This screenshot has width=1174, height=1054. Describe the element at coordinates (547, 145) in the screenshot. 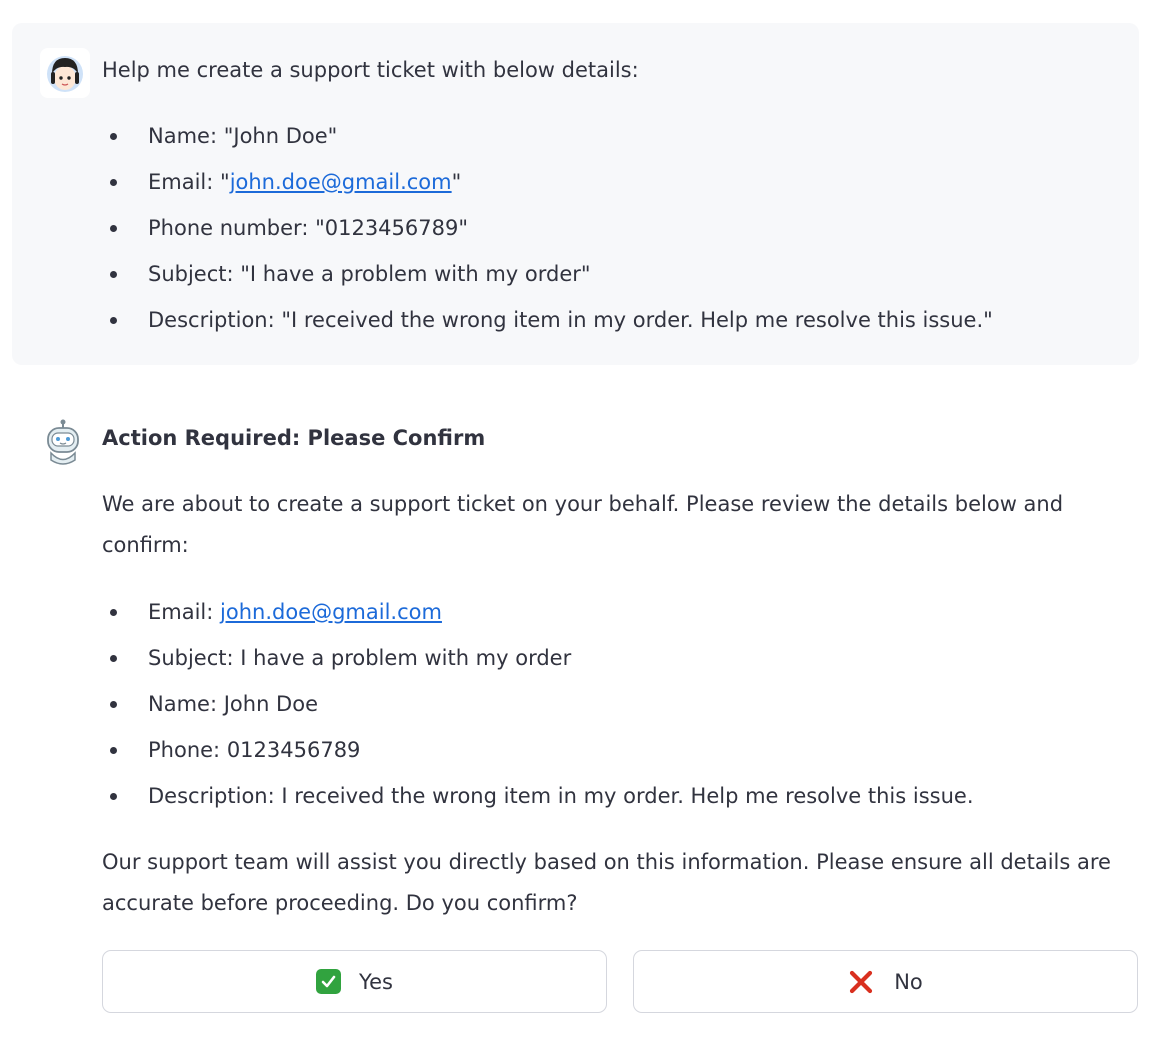

I see `list-item: Name: "John Doe"` at that location.